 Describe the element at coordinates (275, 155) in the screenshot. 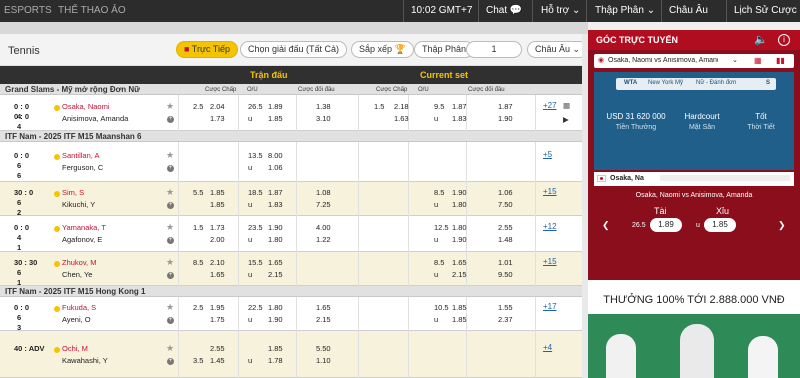

I see `odds-cell: 8.00` at that location.